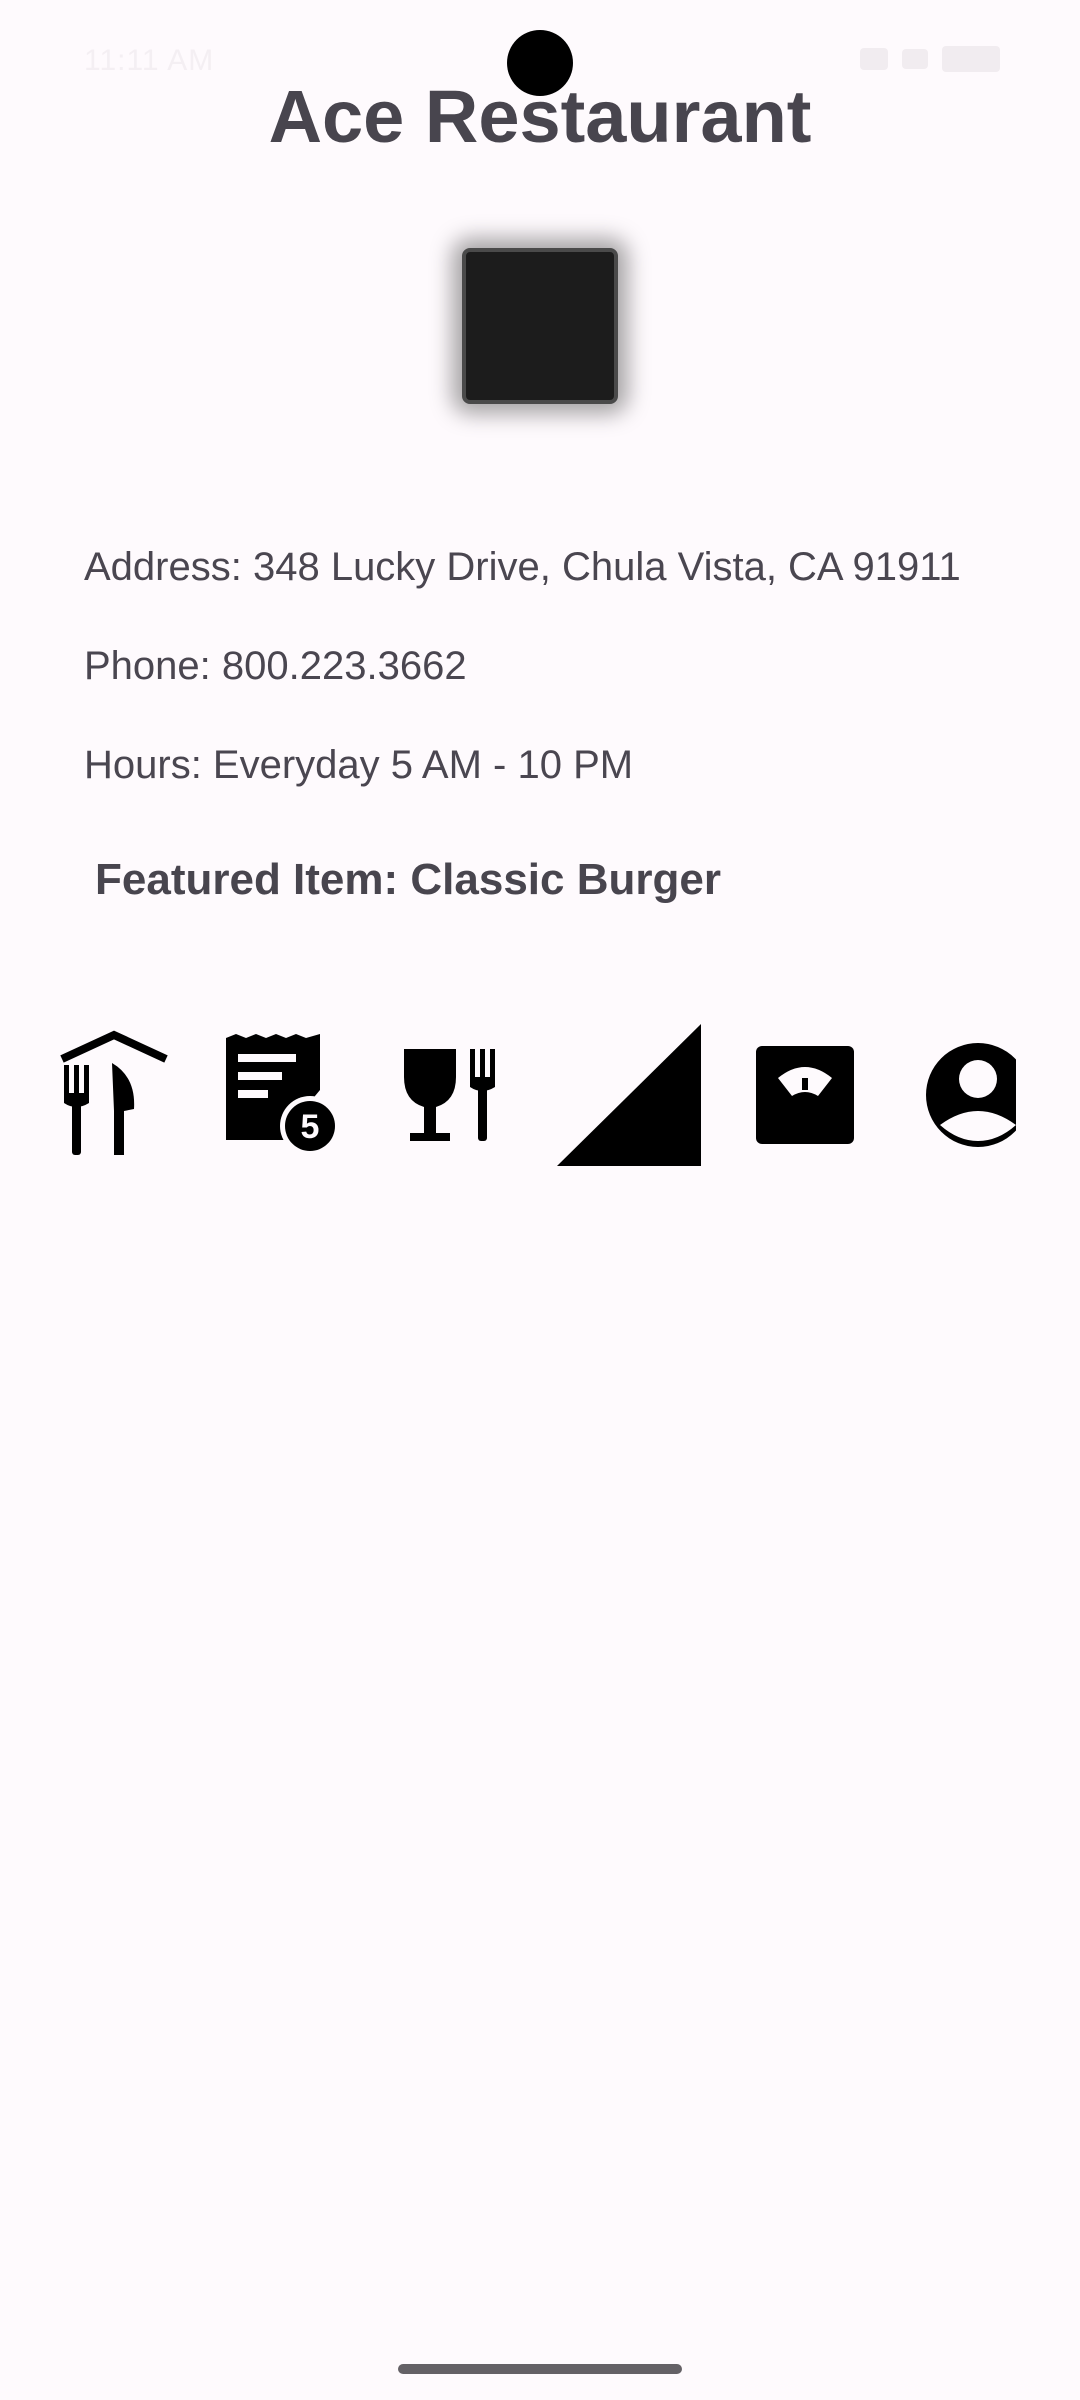 This screenshot has height=2400, width=1080. I want to click on account-circle-icon, so click(971, 1095).